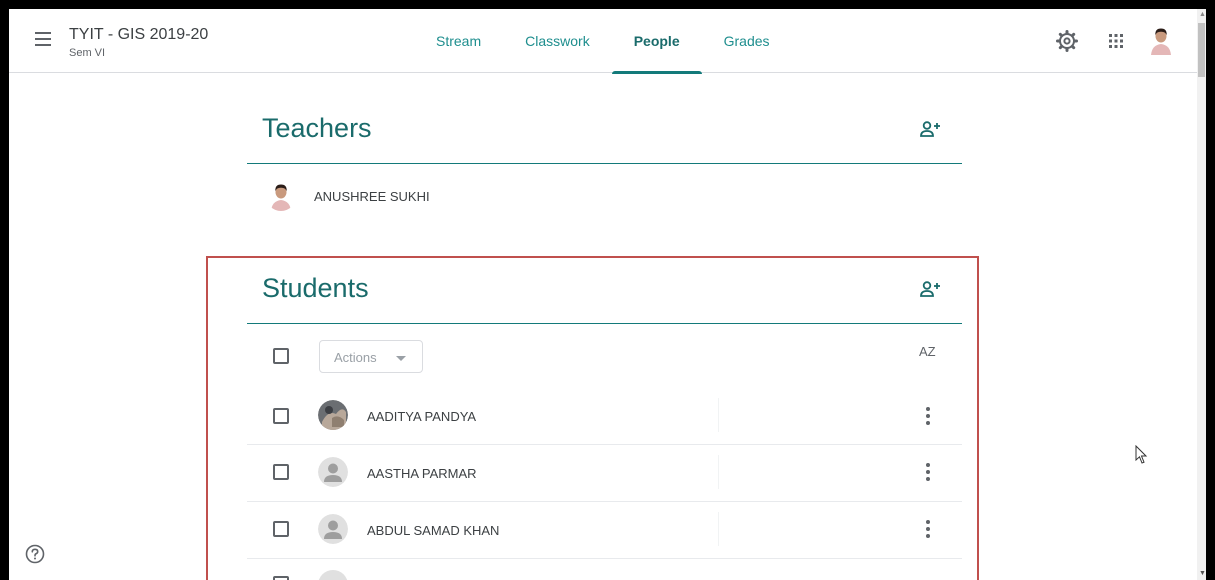  Describe the element at coordinates (747, 41) in the screenshot. I see `tab-grades: Grades` at that location.